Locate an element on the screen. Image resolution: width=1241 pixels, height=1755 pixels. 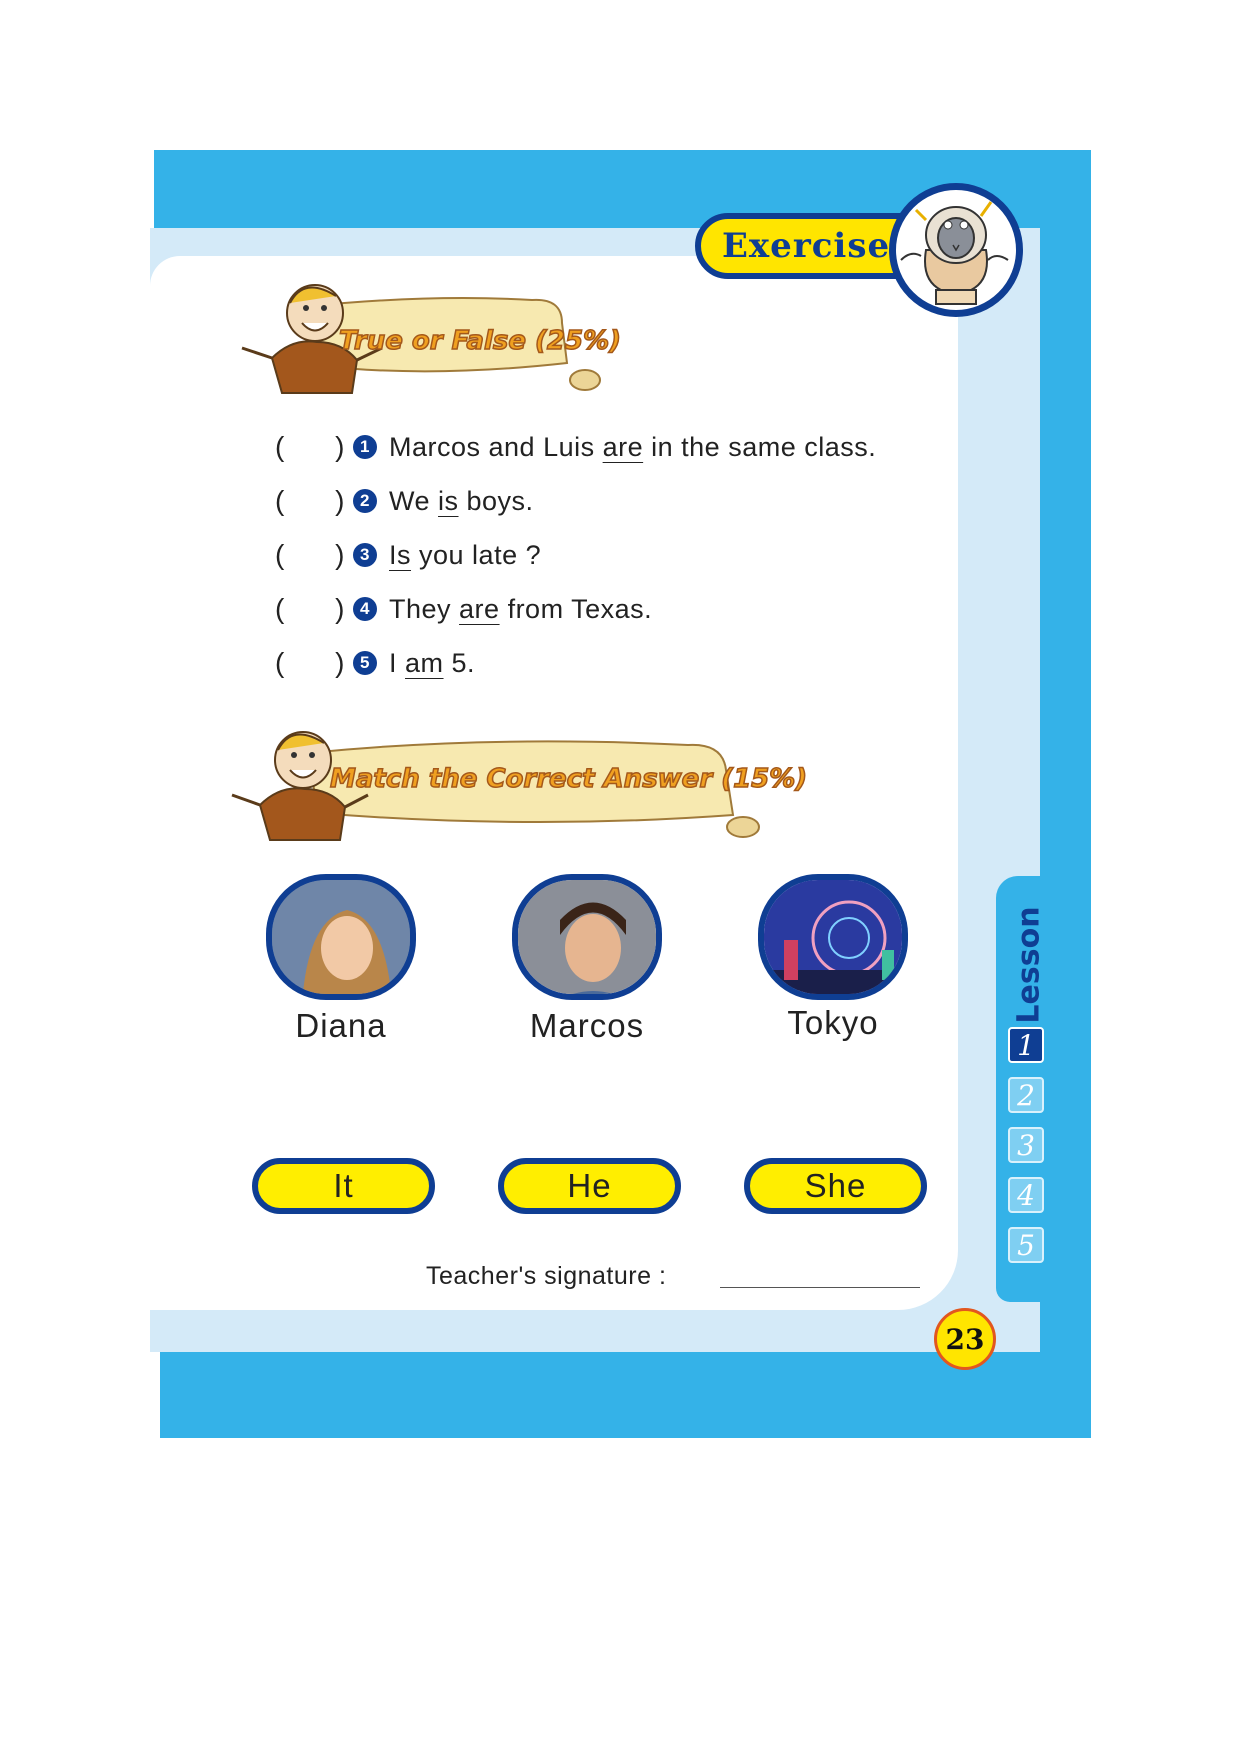
signature-line is located at coordinates (820, 1287).